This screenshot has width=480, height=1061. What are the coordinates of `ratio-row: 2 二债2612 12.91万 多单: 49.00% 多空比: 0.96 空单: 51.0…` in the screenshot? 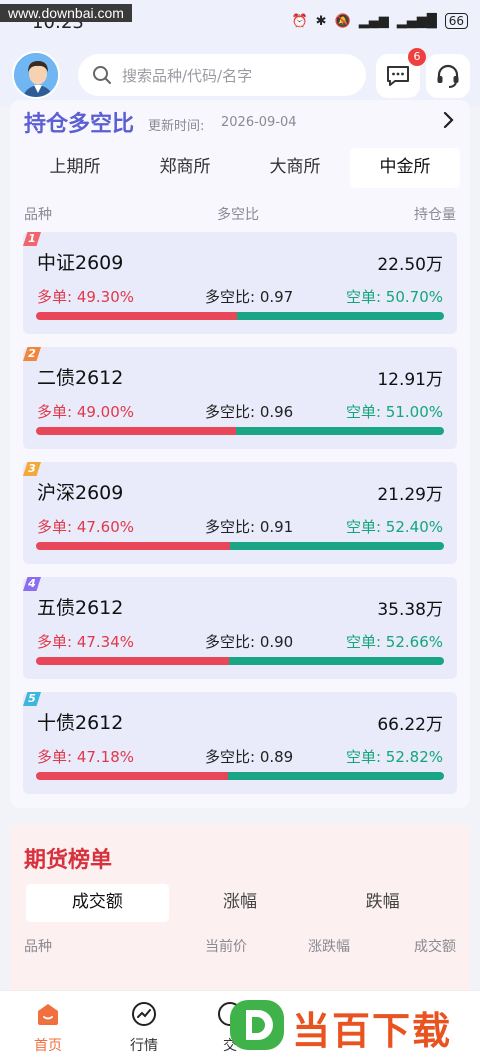 It's located at (240, 398).